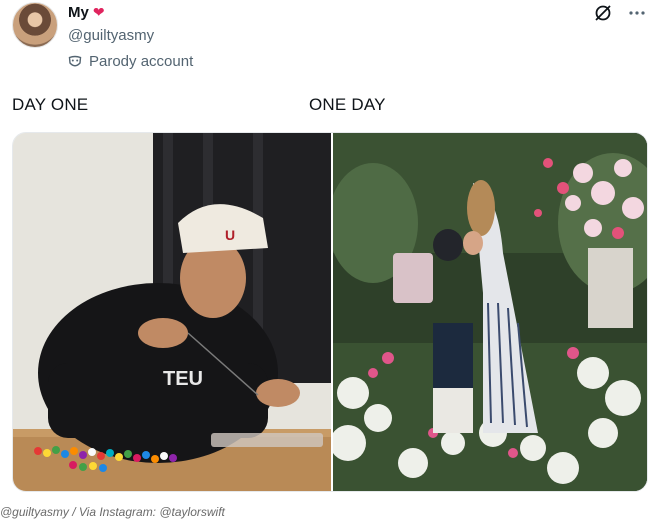  What do you see at coordinates (78, 12) in the screenshot?
I see `display-name: My` at bounding box center [78, 12].